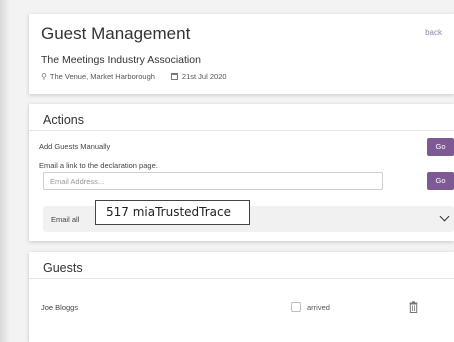 Image resolution: width=454 pixels, height=342 pixels. Describe the element at coordinates (440, 181) in the screenshot. I see `email-link-go-button: Go` at that location.